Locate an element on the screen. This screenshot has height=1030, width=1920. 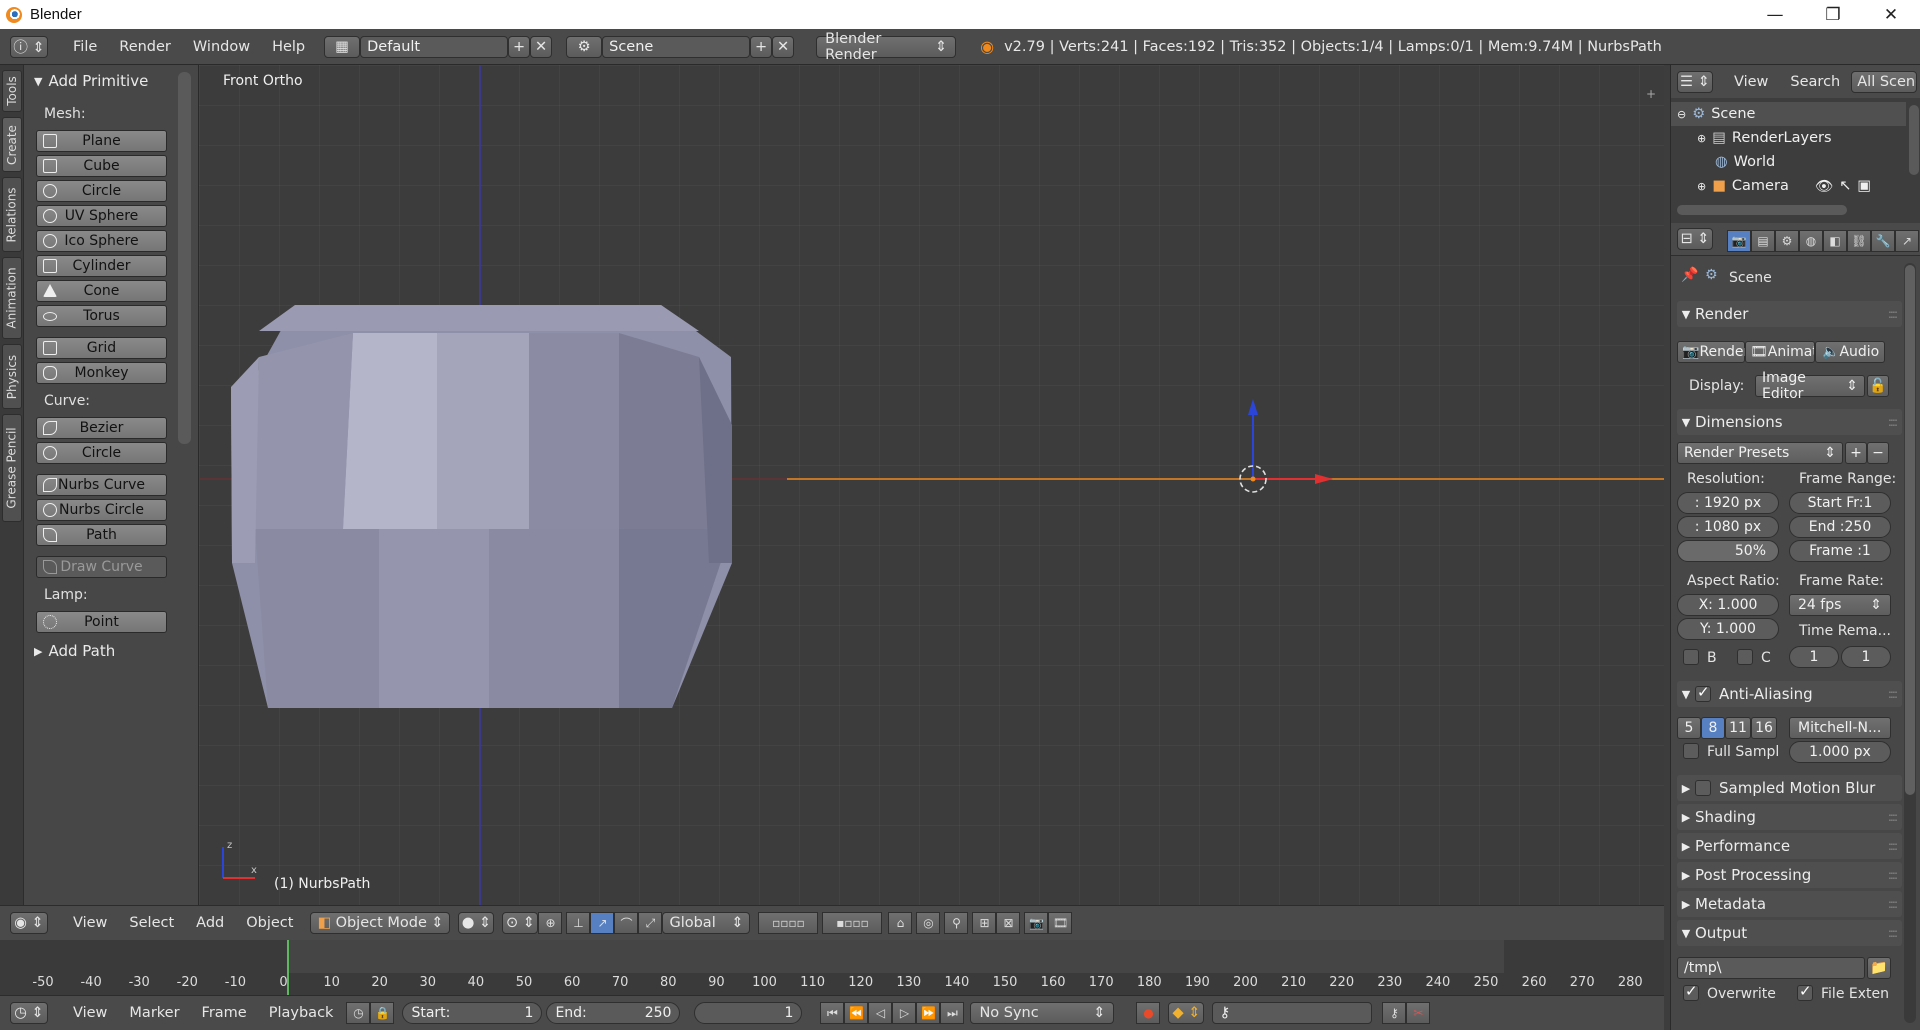
lock-camera-icon: ⌂ is located at coordinates (900, 923).